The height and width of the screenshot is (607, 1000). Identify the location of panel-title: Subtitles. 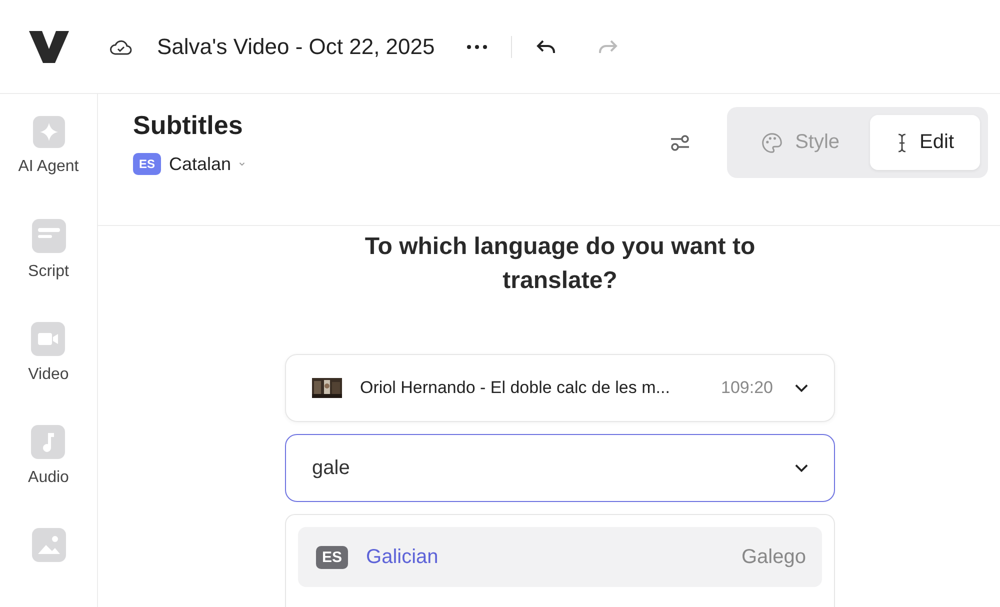
(188, 125).